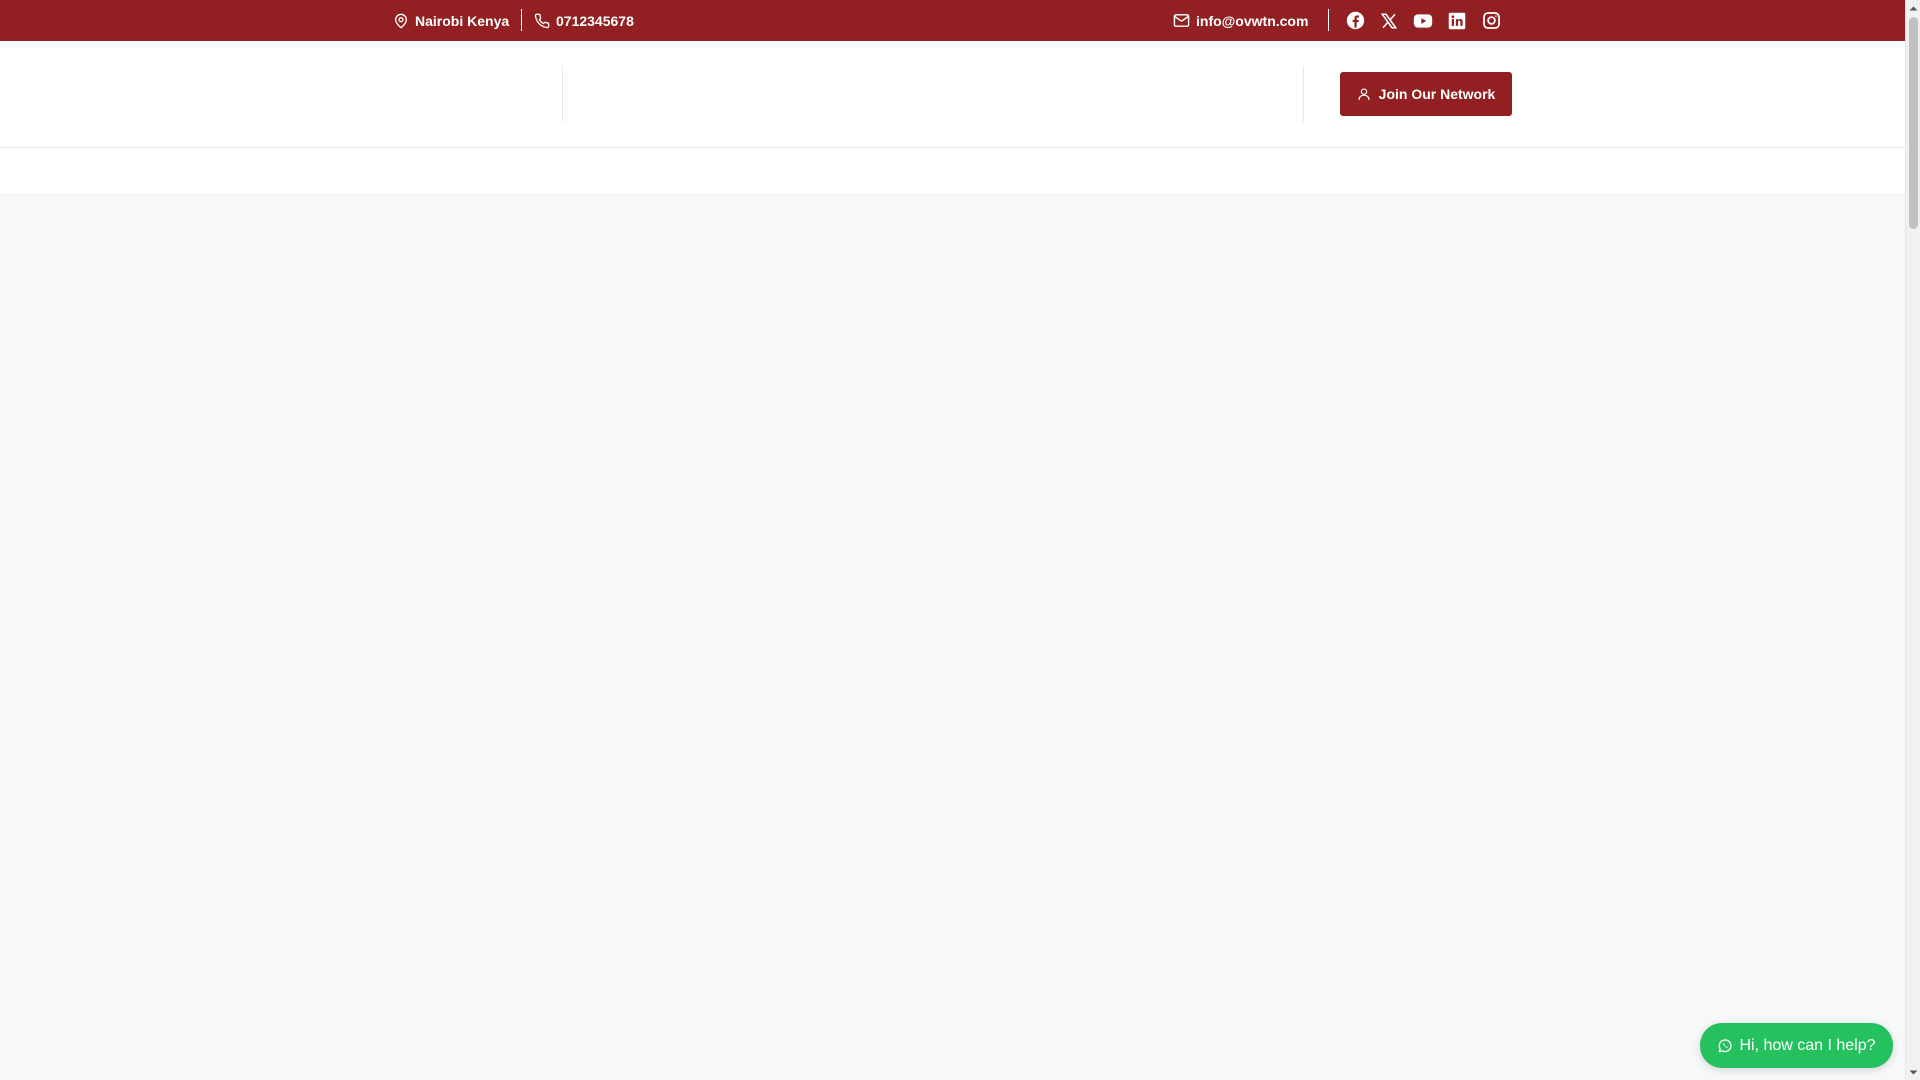  What do you see at coordinates (1389, 21) in the screenshot?
I see `x-twitter-icon` at bounding box center [1389, 21].